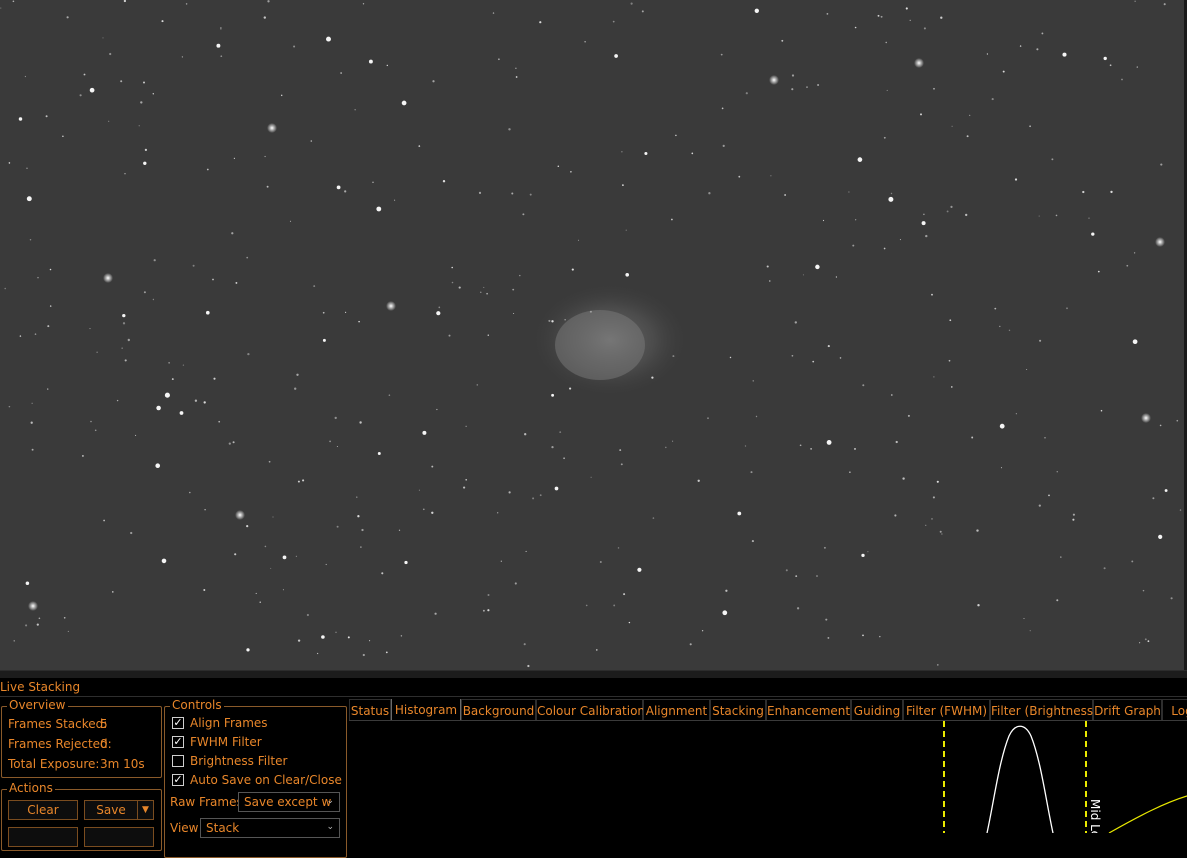  I want to click on frames-stacked-label: Frames Stacked:, so click(58, 724).